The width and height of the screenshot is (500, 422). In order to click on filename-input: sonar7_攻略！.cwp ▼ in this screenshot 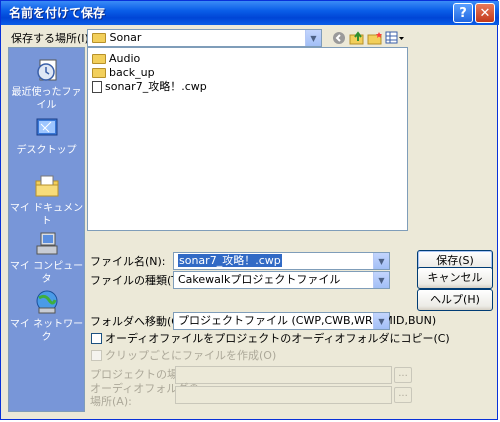, I will do `click(281, 261)`.